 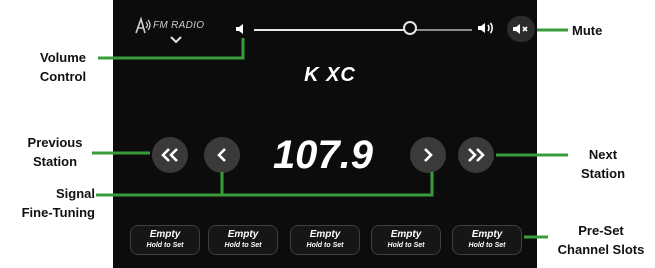 I want to click on callout-text: Channel Slots, so click(x=601, y=249).